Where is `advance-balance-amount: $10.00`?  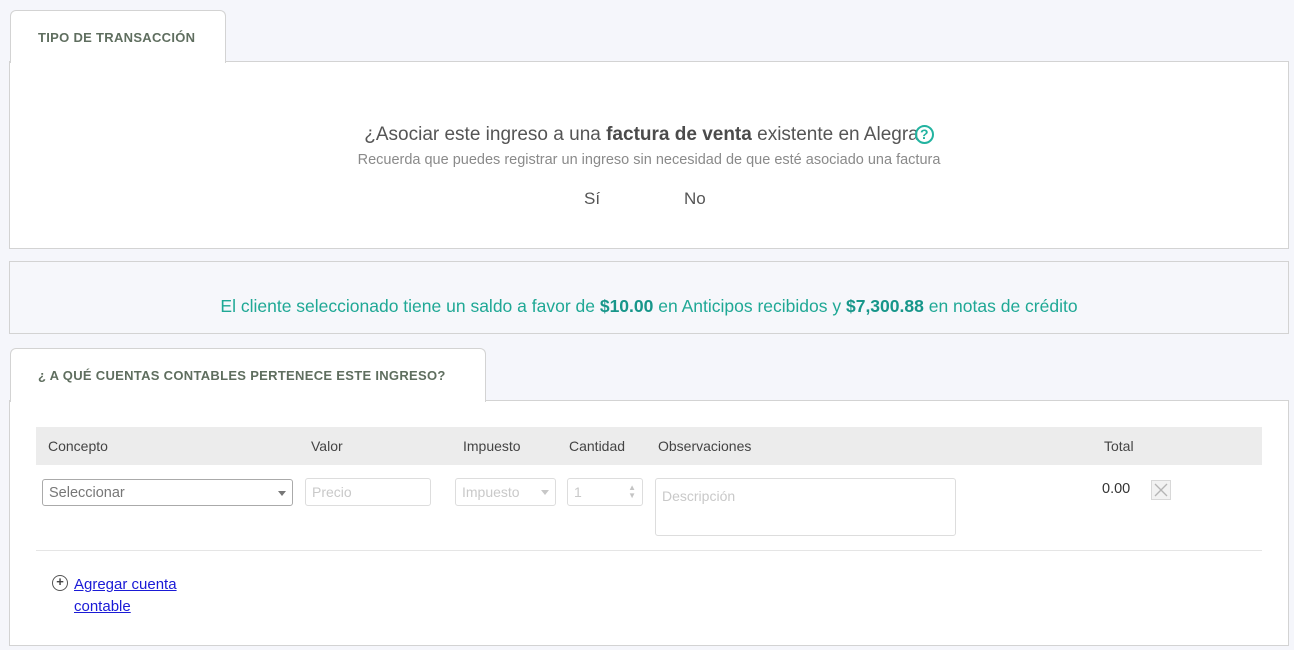
advance-balance-amount: $10.00 is located at coordinates (626, 306).